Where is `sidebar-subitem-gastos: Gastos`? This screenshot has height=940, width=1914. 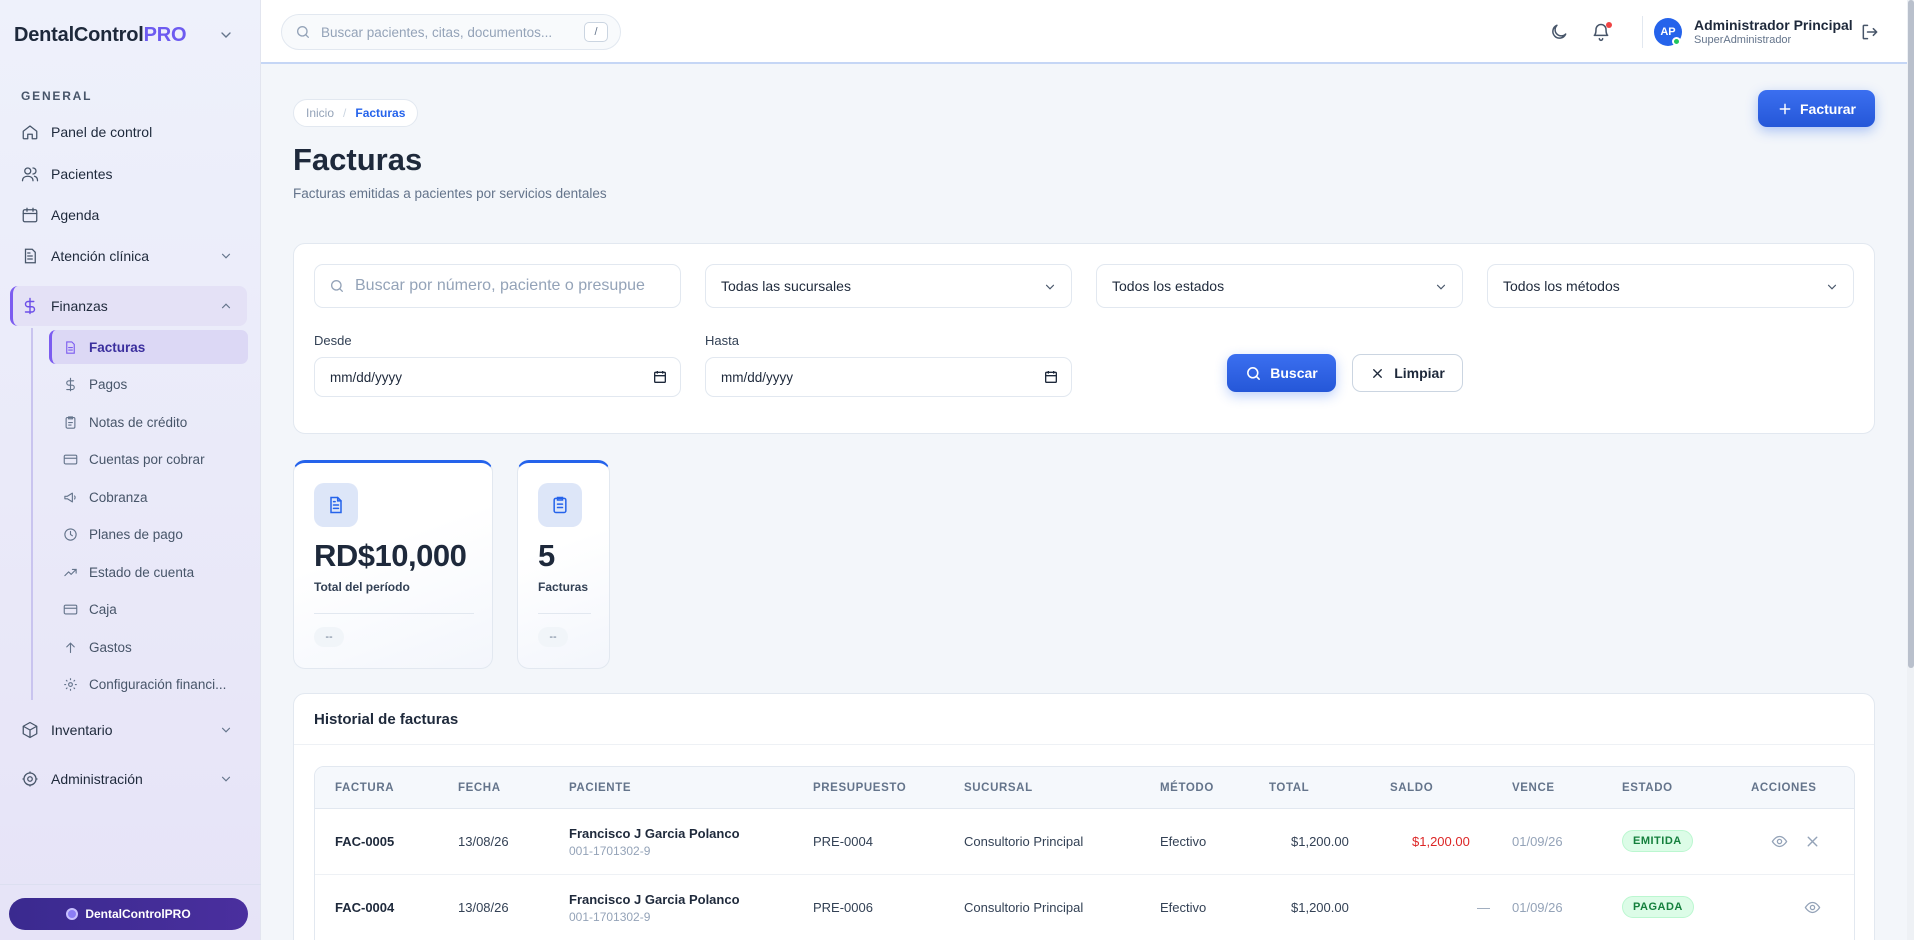
sidebar-subitem-gastos: Gastos is located at coordinates (148, 647).